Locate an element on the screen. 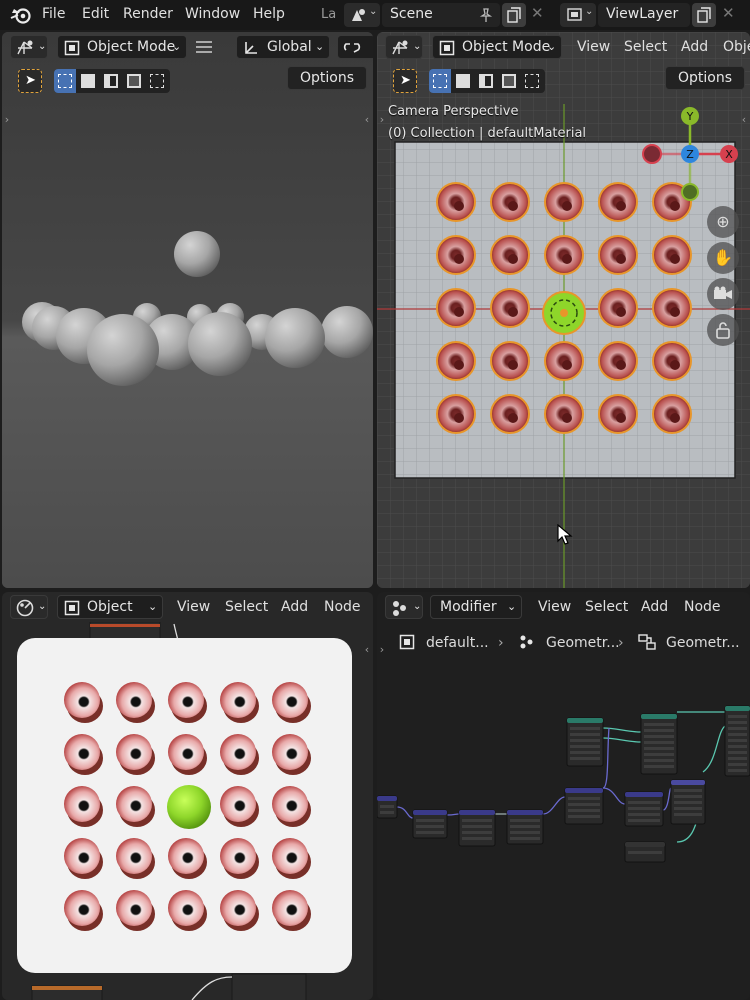 The width and height of the screenshot is (750, 1000). blender-logo-icon is located at coordinates (21, 15).